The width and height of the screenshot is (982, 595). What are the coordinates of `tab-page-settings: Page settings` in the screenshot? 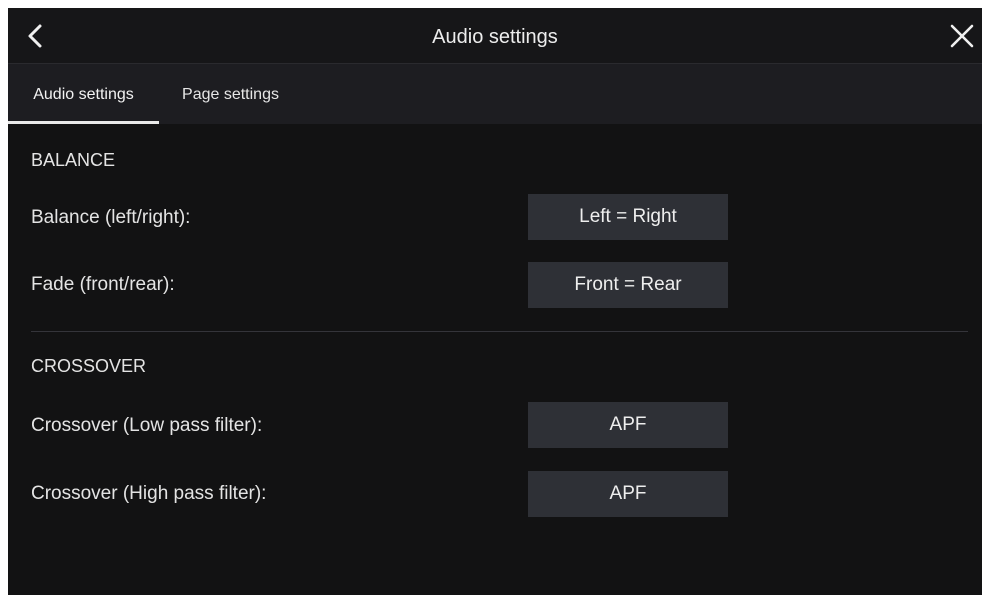 It's located at (230, 94).